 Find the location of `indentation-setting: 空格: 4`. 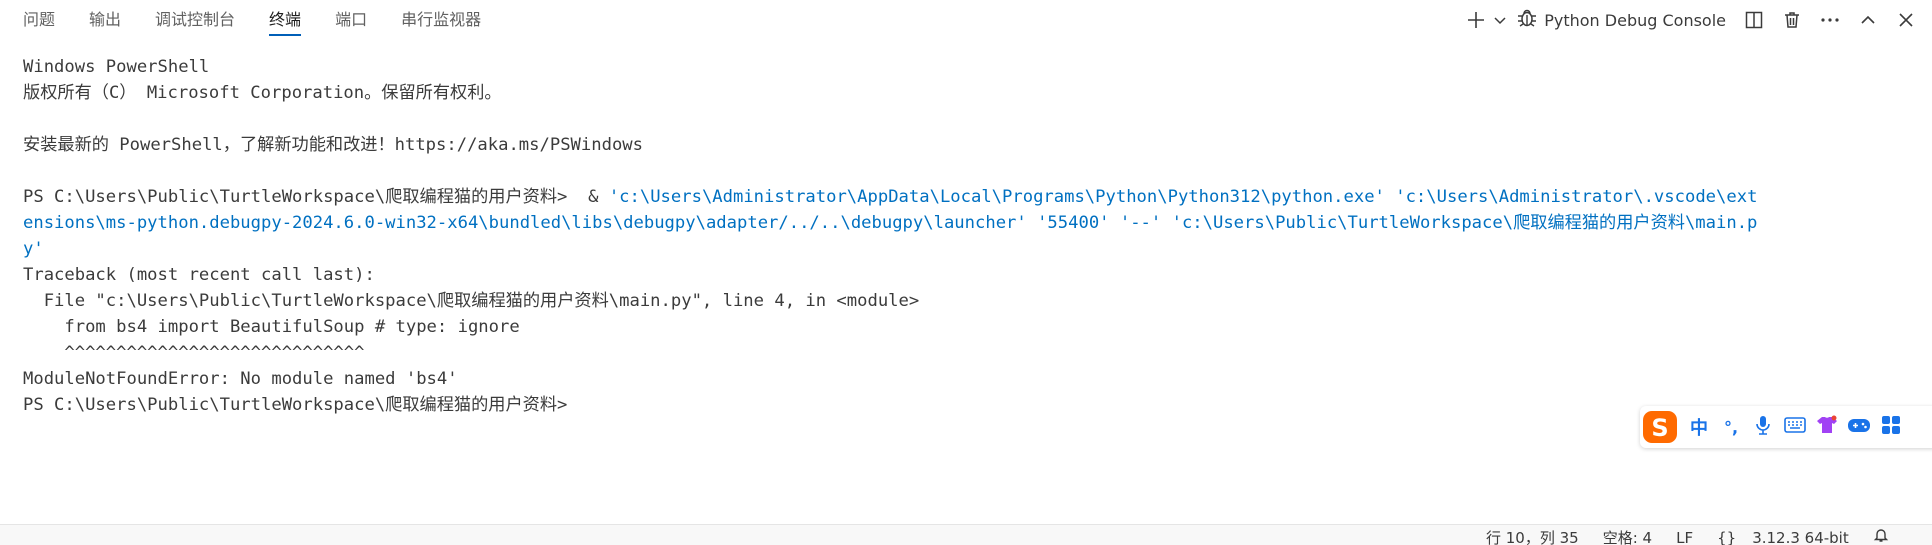

indentation-setting: 空格: 4 is located at coordinates (1627, 536).